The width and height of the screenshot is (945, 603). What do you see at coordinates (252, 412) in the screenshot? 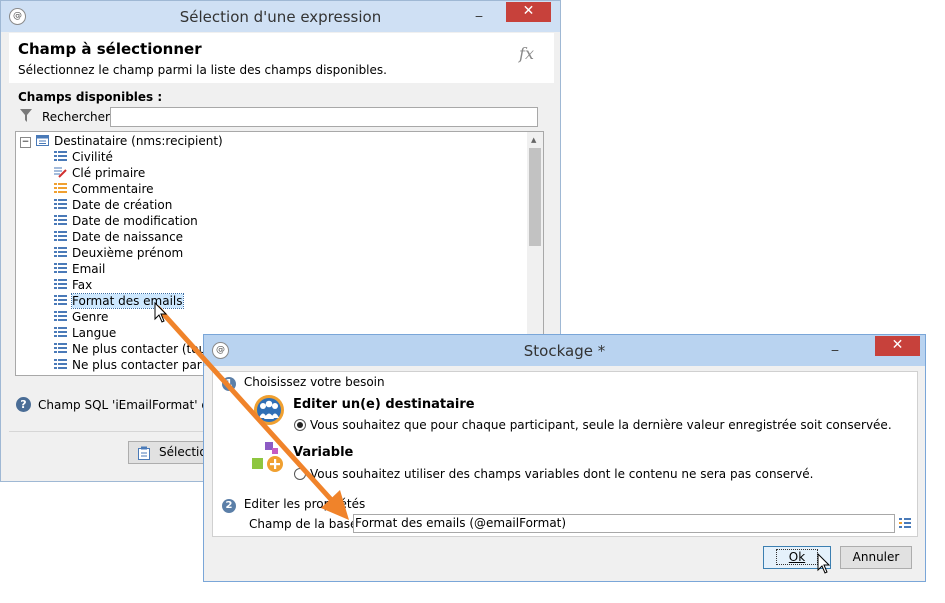
I see `annotation-arrow` at bounding box center [252, 412].